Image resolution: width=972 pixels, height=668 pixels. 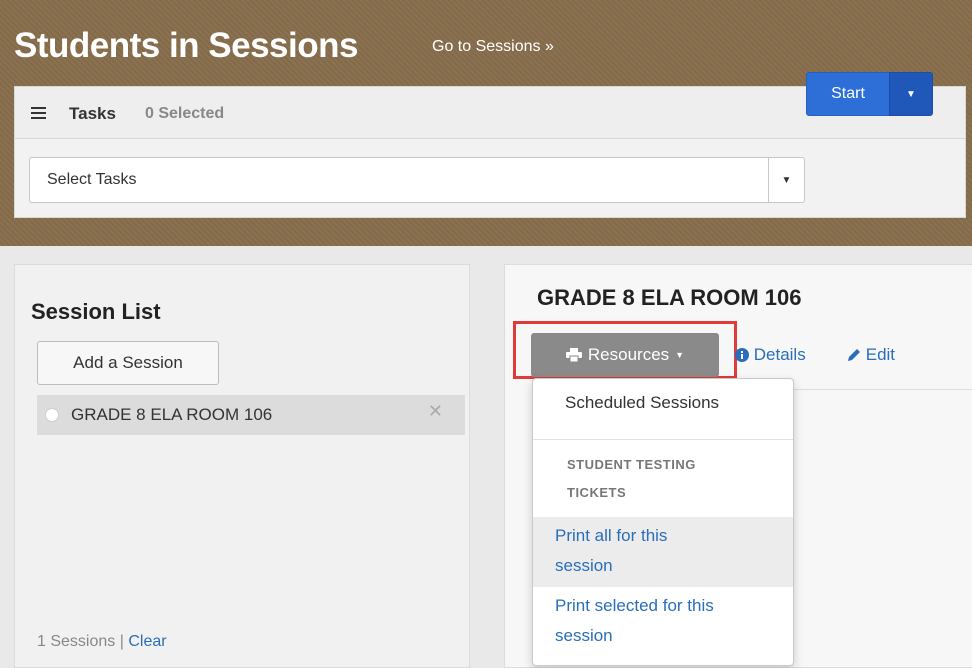 I want to click on session-list-footer: 1 Sessions | Clear, so click(x=102, y=642).